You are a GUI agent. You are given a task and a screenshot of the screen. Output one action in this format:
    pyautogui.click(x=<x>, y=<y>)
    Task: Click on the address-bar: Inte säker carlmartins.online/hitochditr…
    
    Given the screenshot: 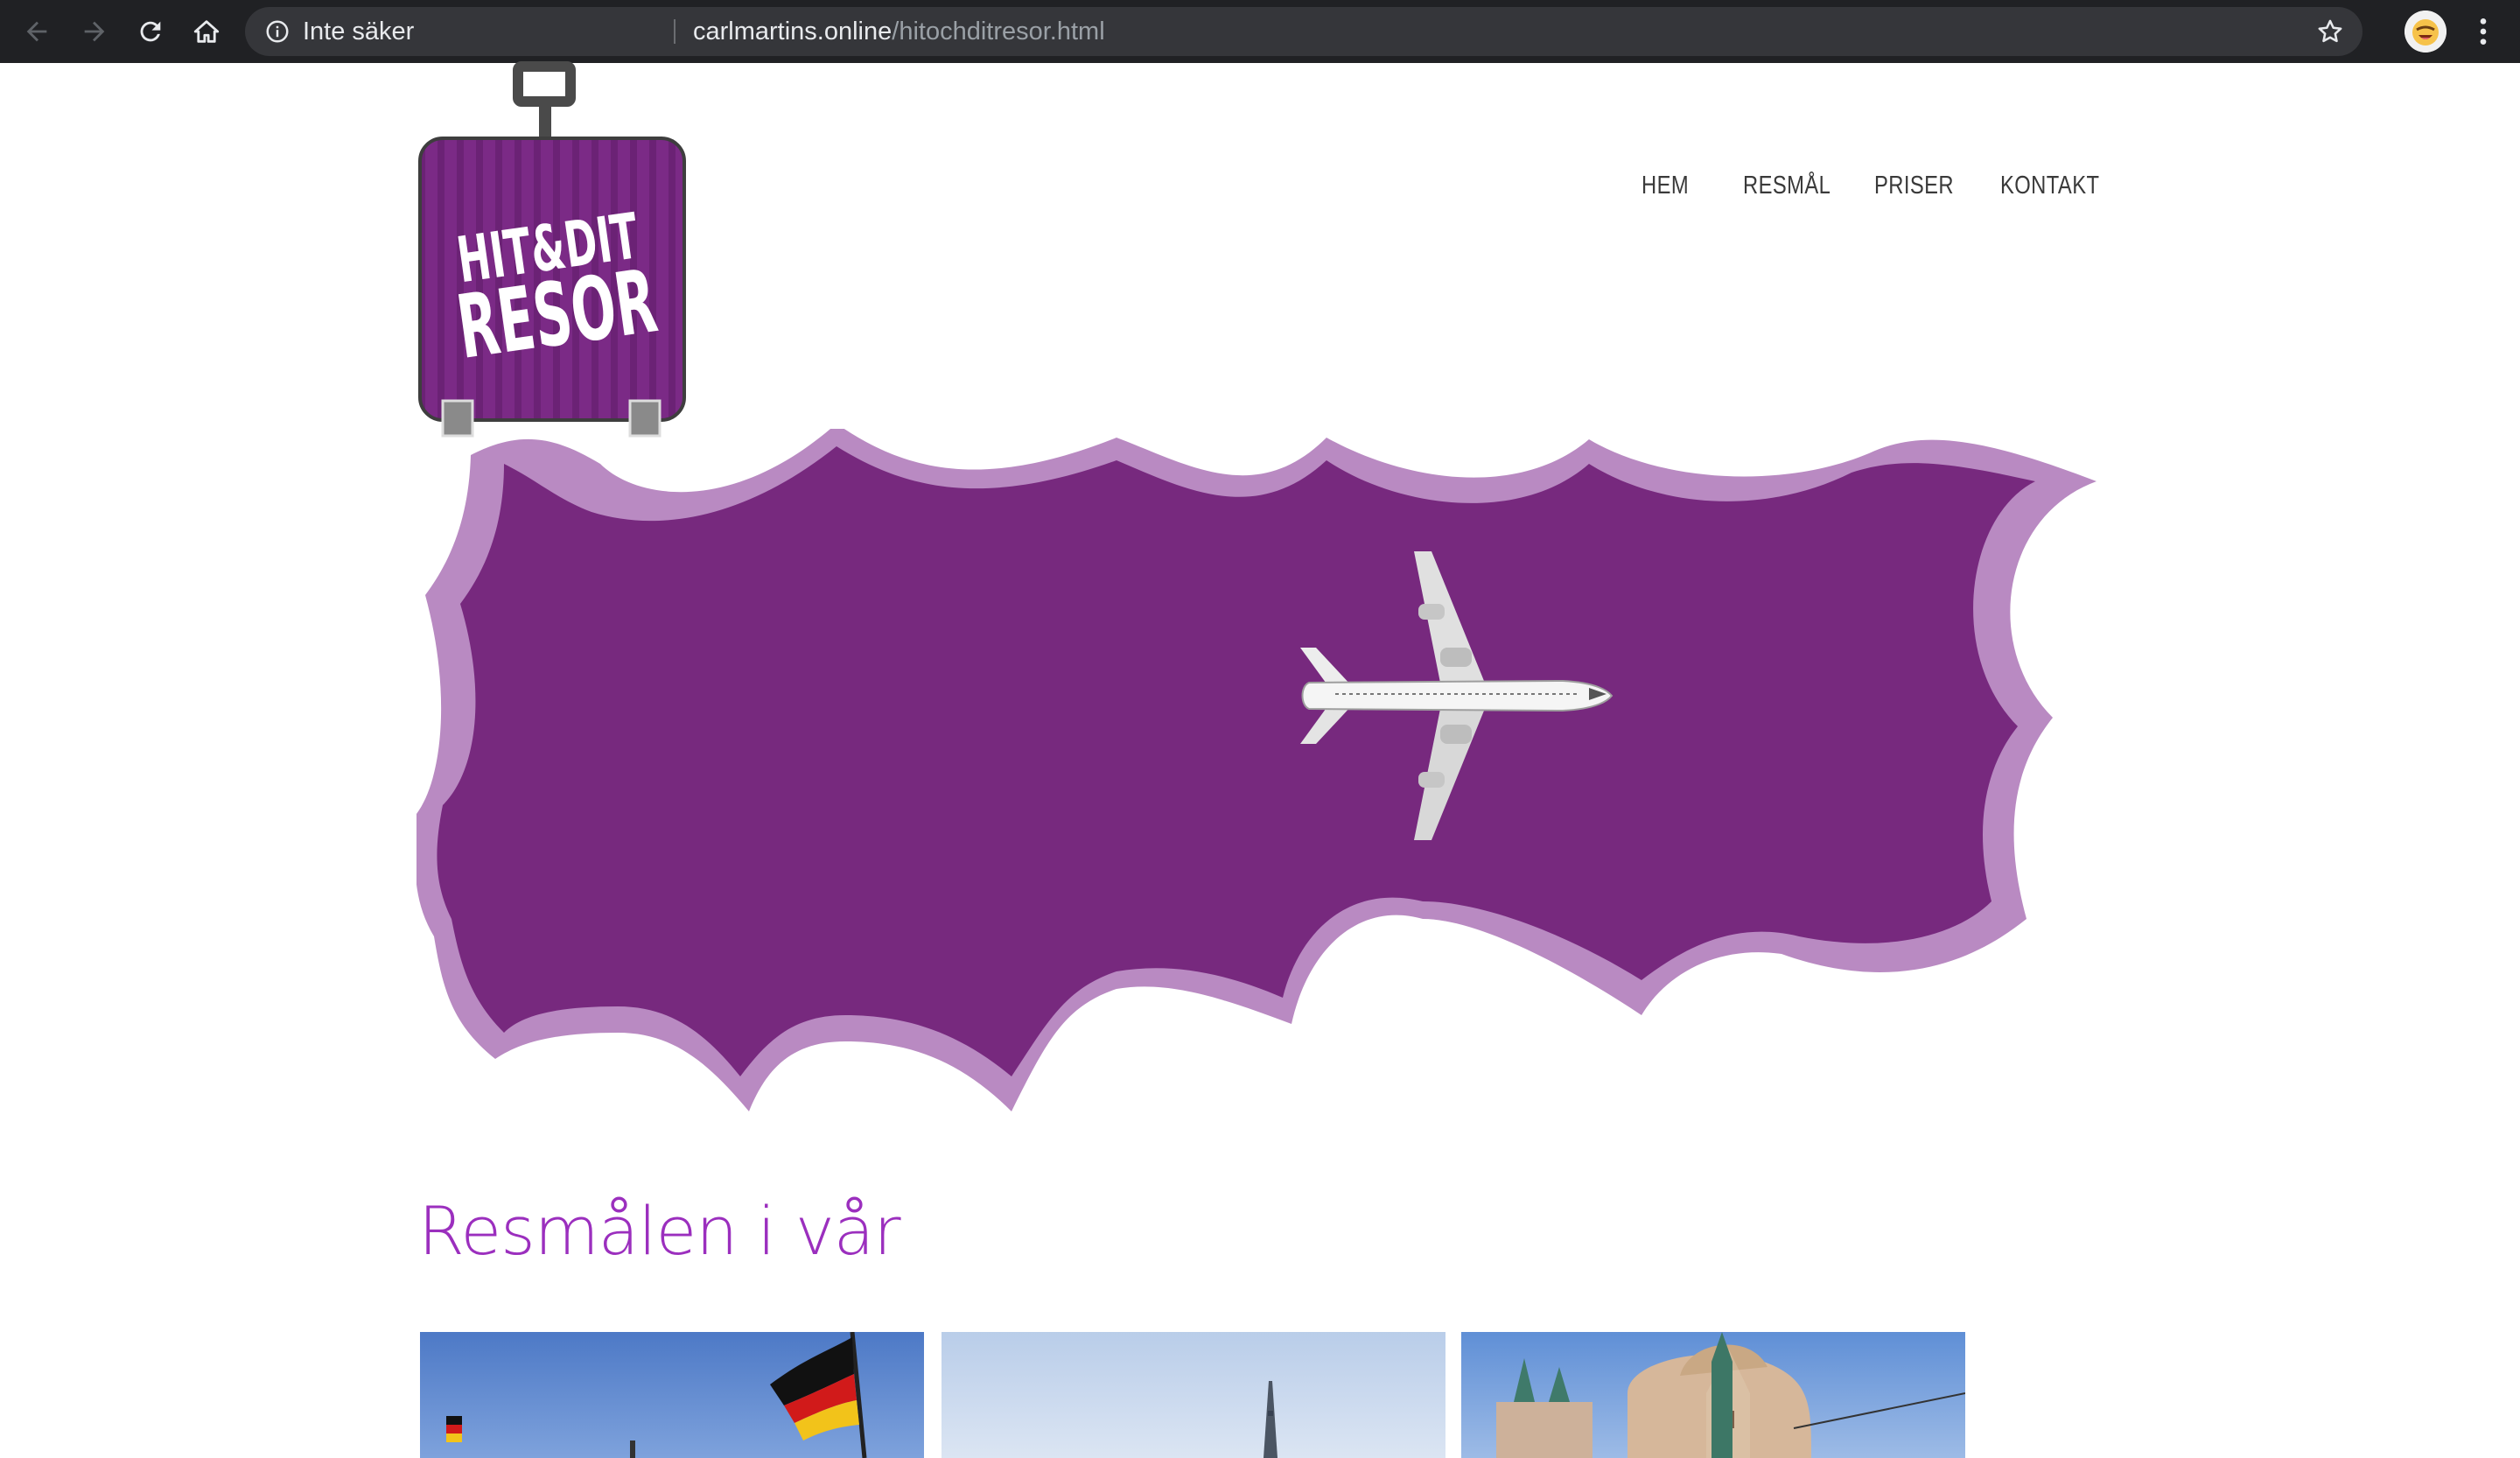 What is the action you would take?
    pyautogui.click(x=1303, y=31)
    